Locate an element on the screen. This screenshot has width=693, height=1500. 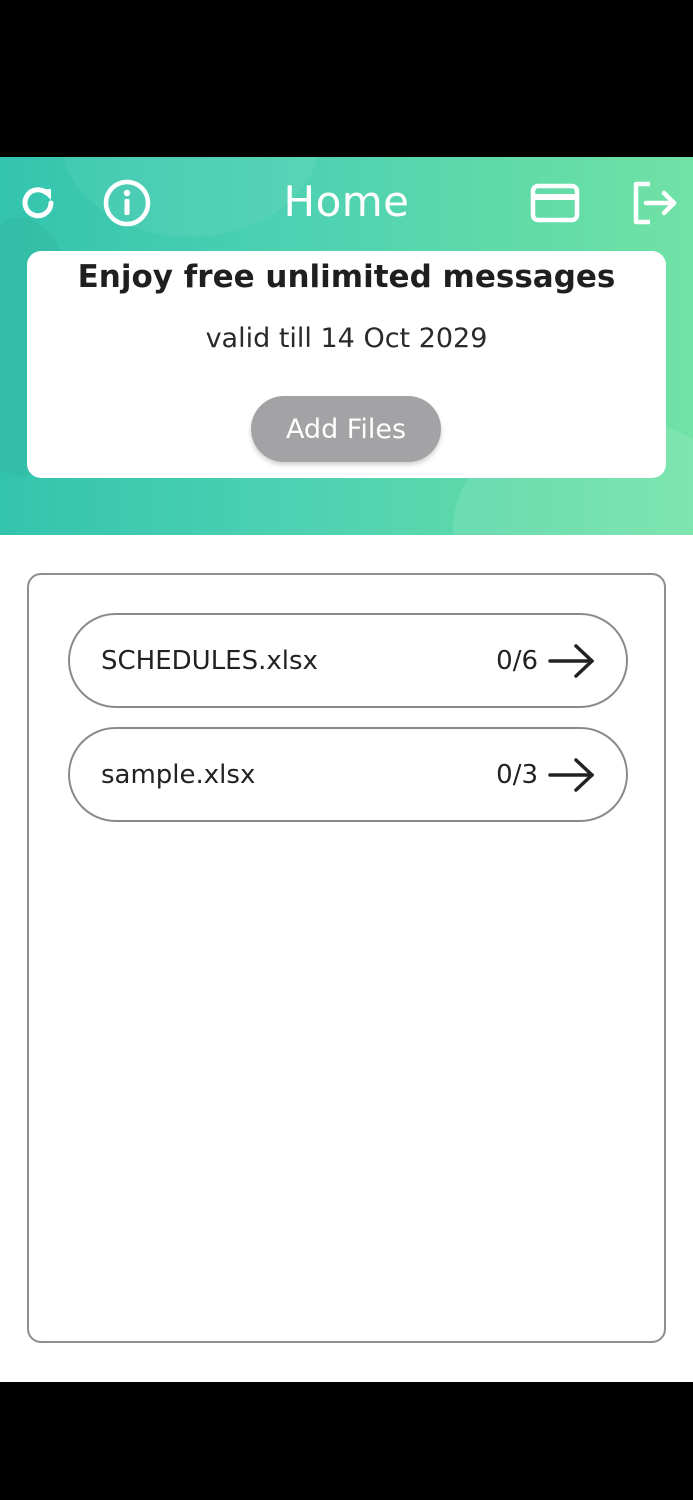
credit-card-icon is located at coordinates (555, 203).